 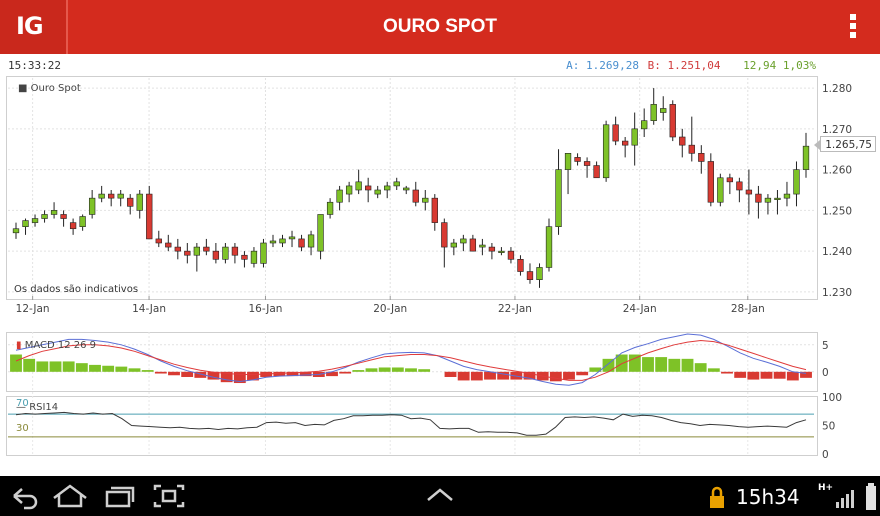 I want to click on x-tick-label: 20-Jan, so click(x=390, y=309).